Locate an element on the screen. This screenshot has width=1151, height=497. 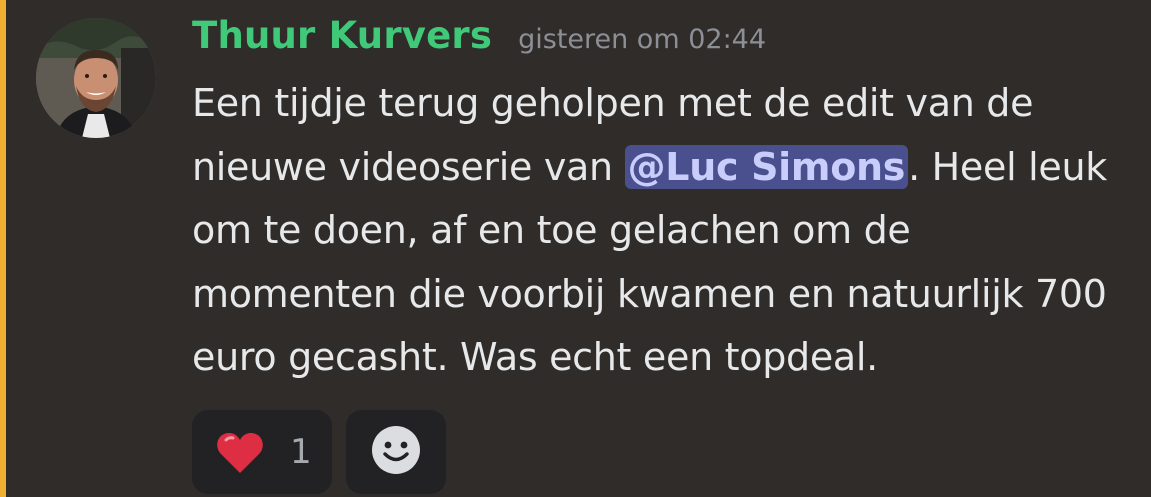
smiley-icon is located at coordinates (396, 452).